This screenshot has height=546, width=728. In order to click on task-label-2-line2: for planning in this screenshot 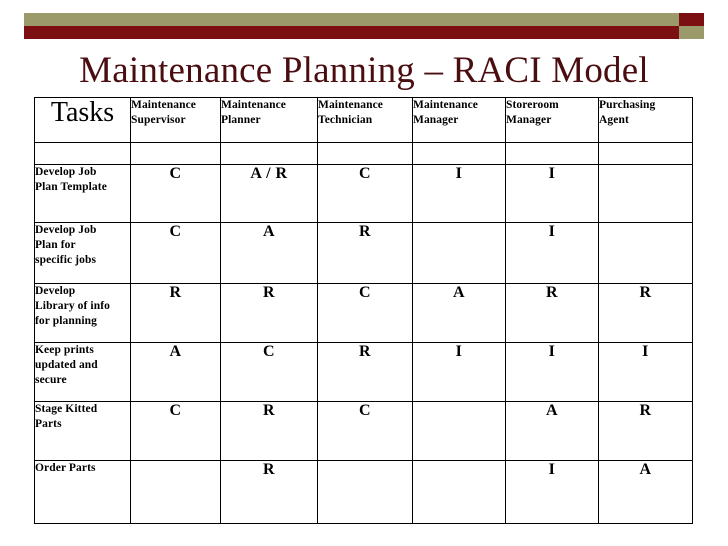, I will do `click(66, 321)`.